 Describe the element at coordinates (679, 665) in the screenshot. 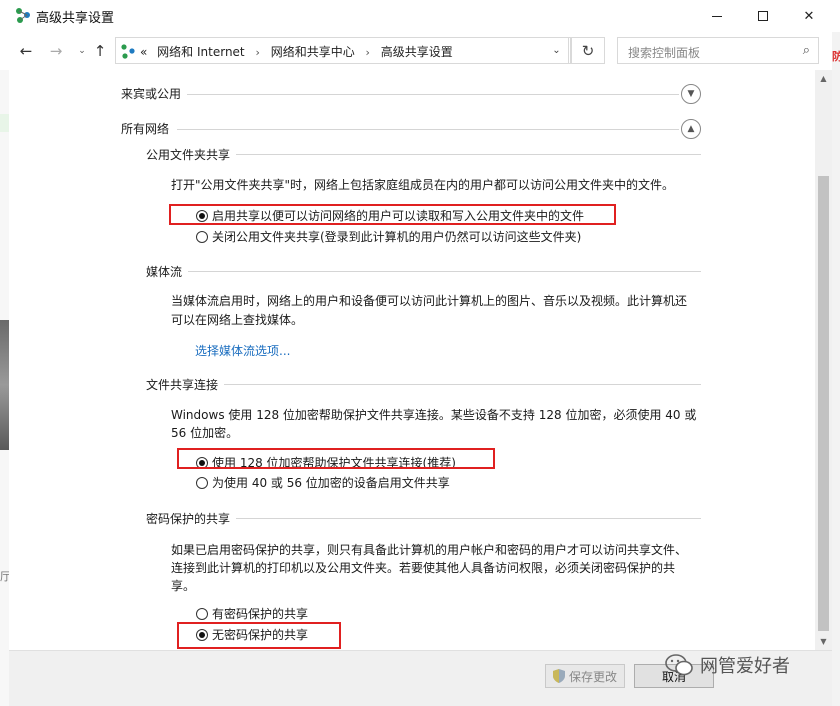

I see `wechat-icon` at that location.